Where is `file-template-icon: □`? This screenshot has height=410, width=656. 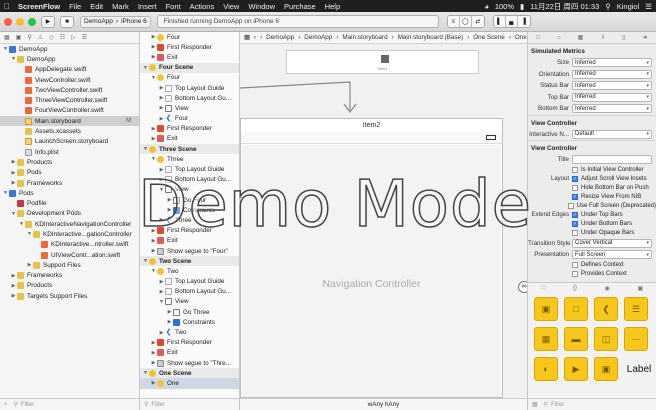
file-template-icon: □ is located at coordinates (544, 288).